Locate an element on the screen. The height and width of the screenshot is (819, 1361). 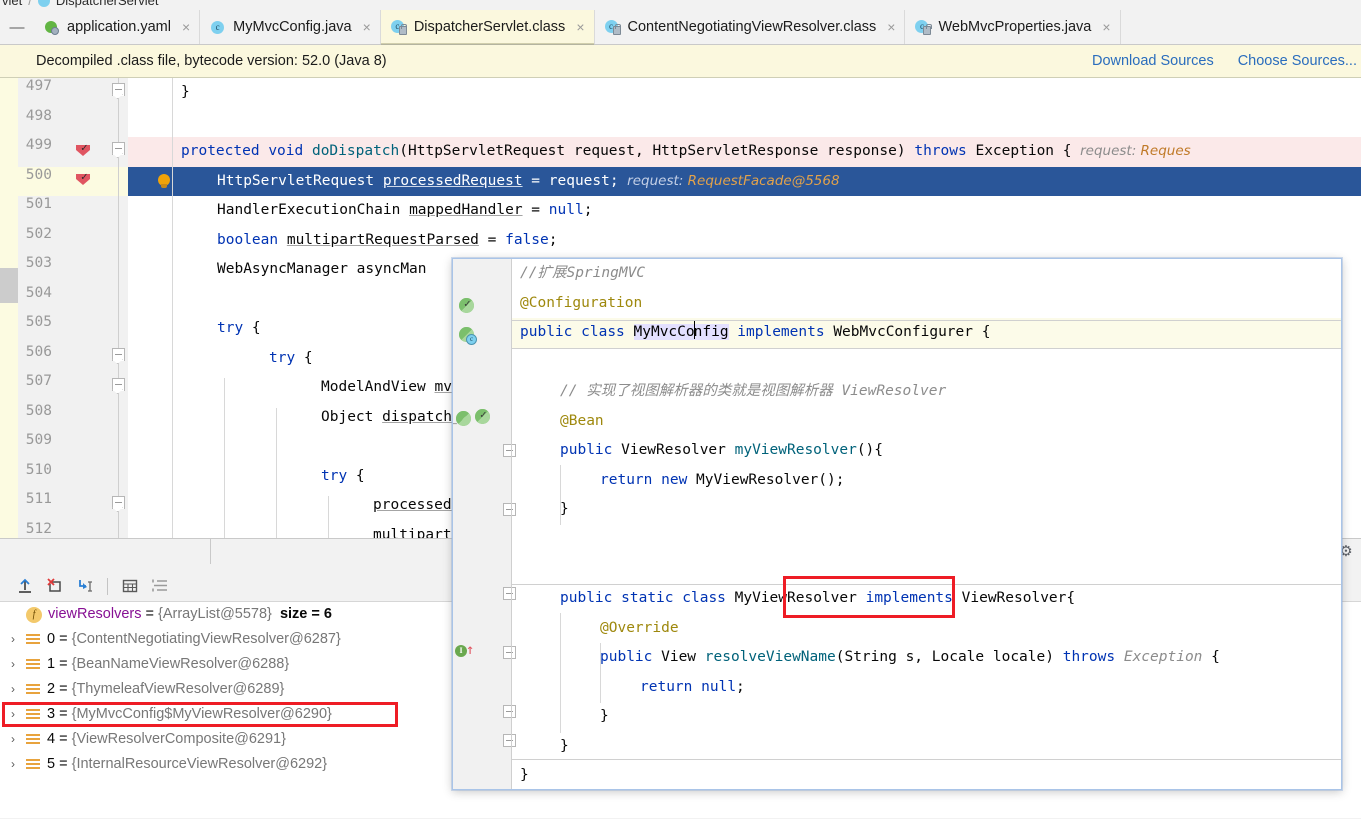
error-stripe-left is located at coordinates (9, 335).